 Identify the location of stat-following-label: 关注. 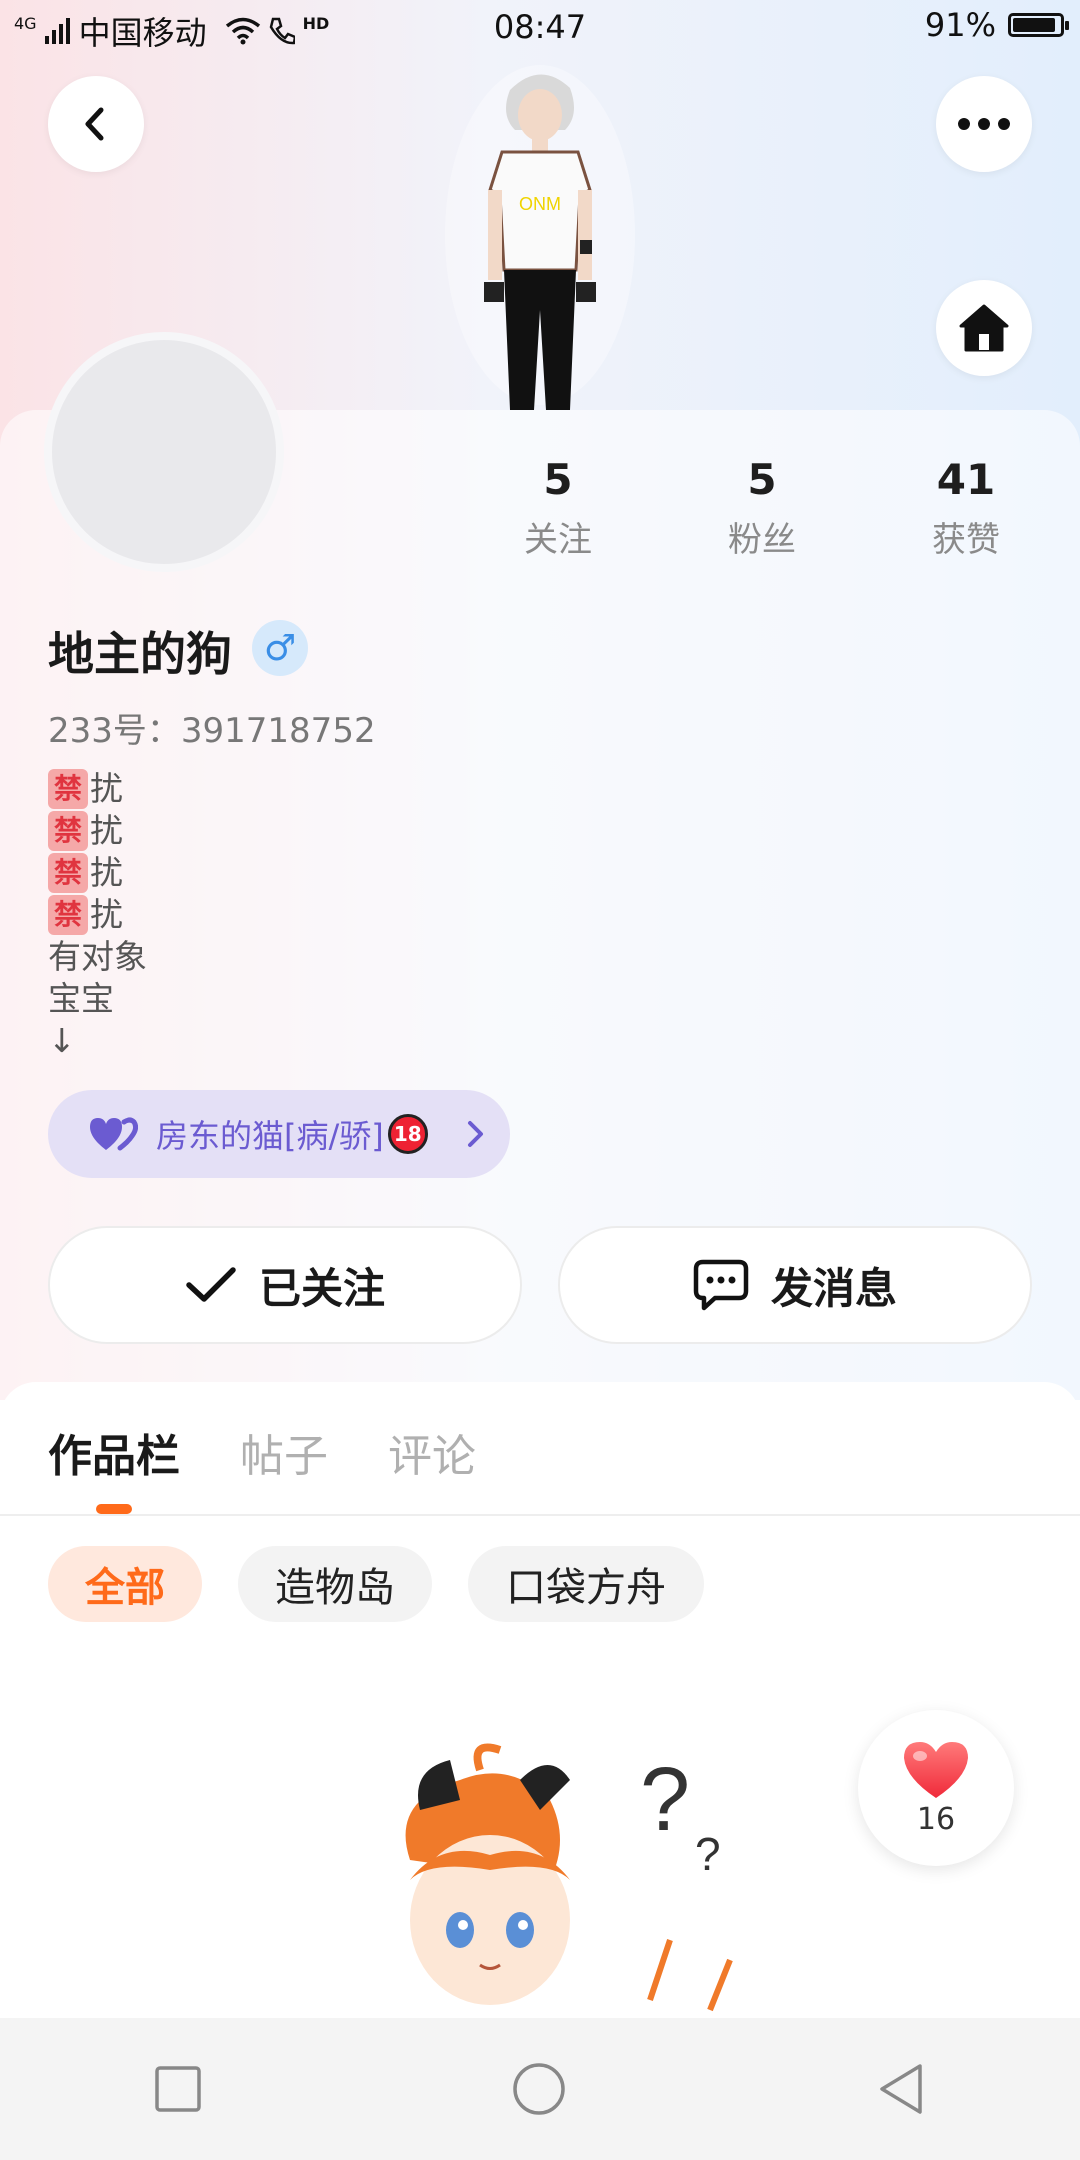
(558, 540).